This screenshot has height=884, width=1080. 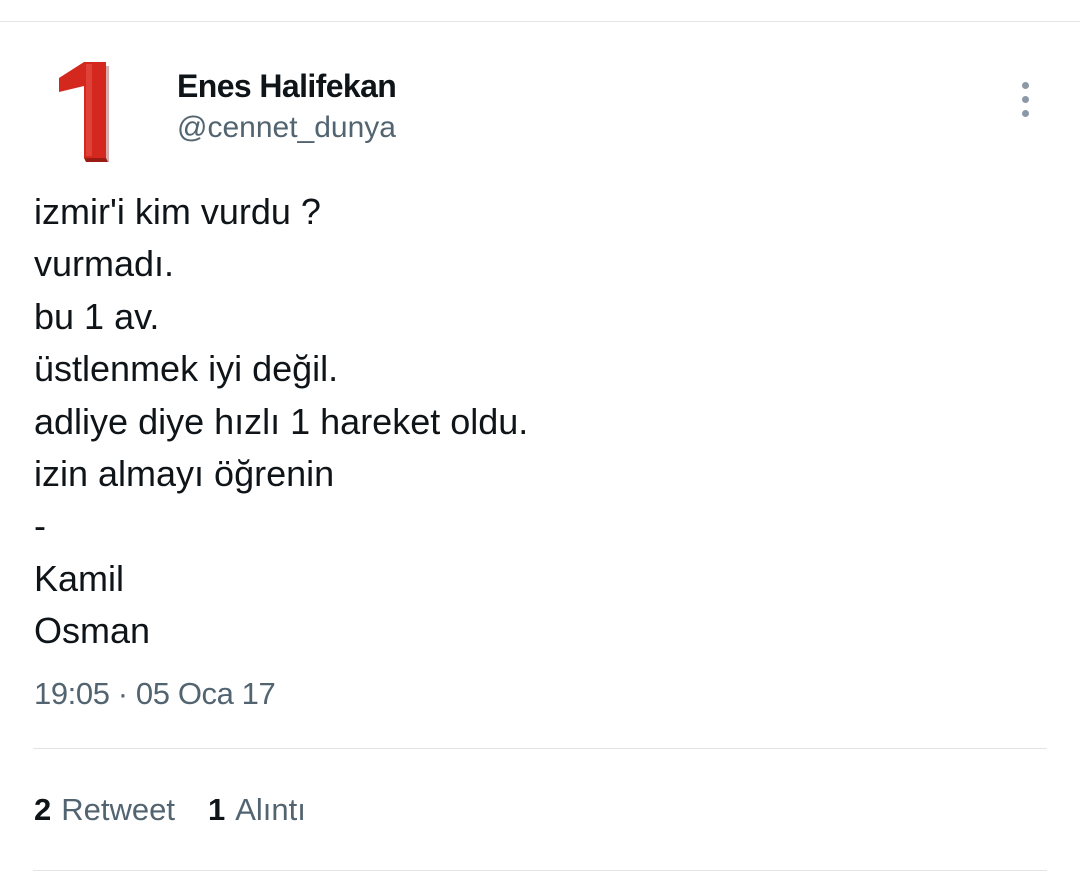 What do you see at coordinates (155, 694) in the screenshot?
I see `tweet-timestamp: 19:05 · 05 Oca 17` at bounding box center [155, 694].